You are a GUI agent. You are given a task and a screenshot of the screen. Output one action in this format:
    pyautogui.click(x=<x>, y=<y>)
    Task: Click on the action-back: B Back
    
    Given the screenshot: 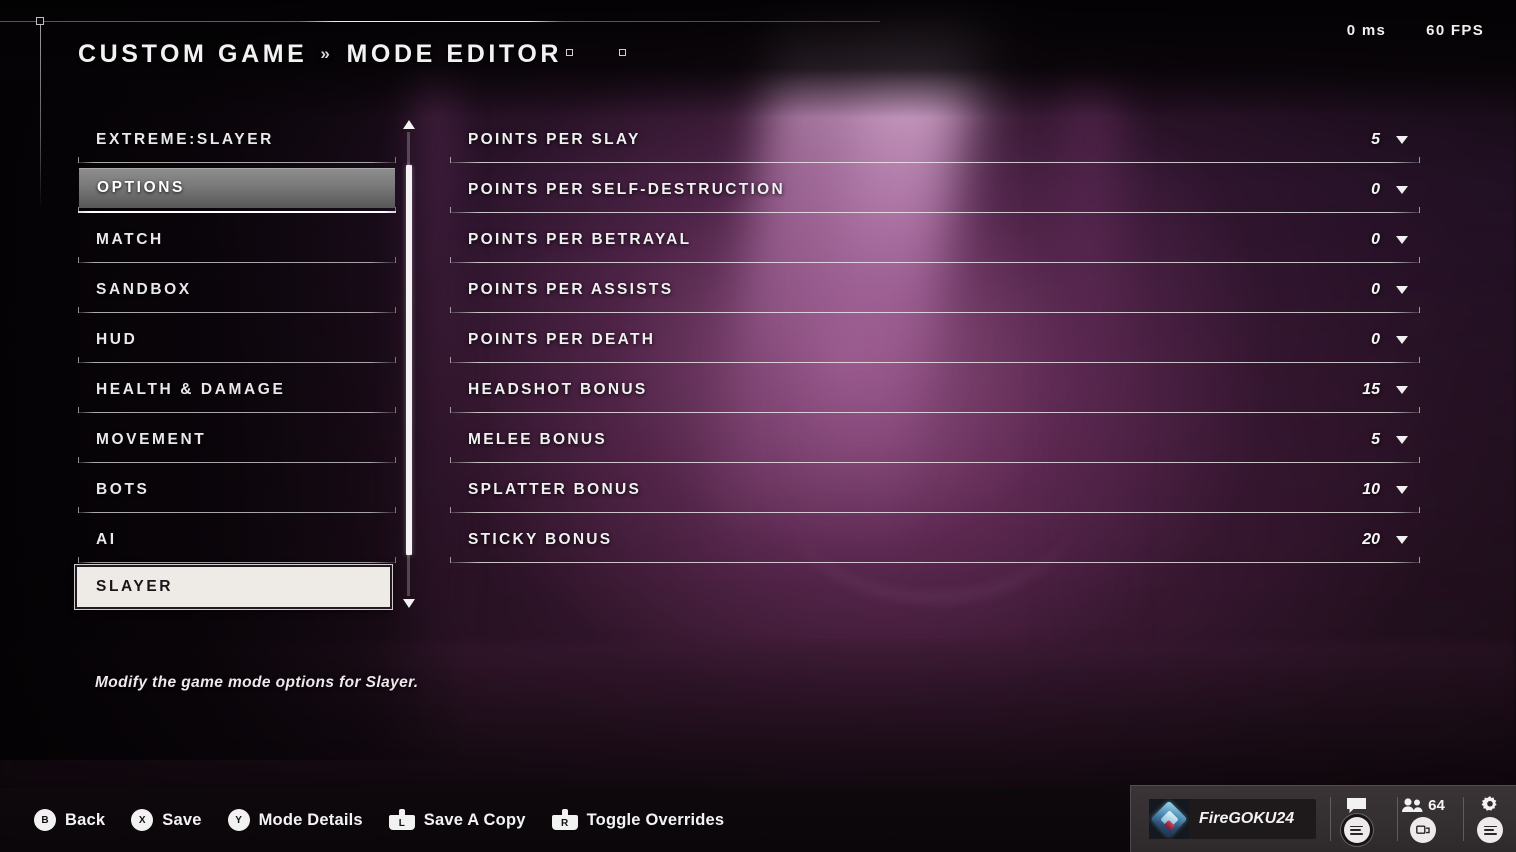 What is the action you would take?
    pyautogui.click(x=69, y=820)
    